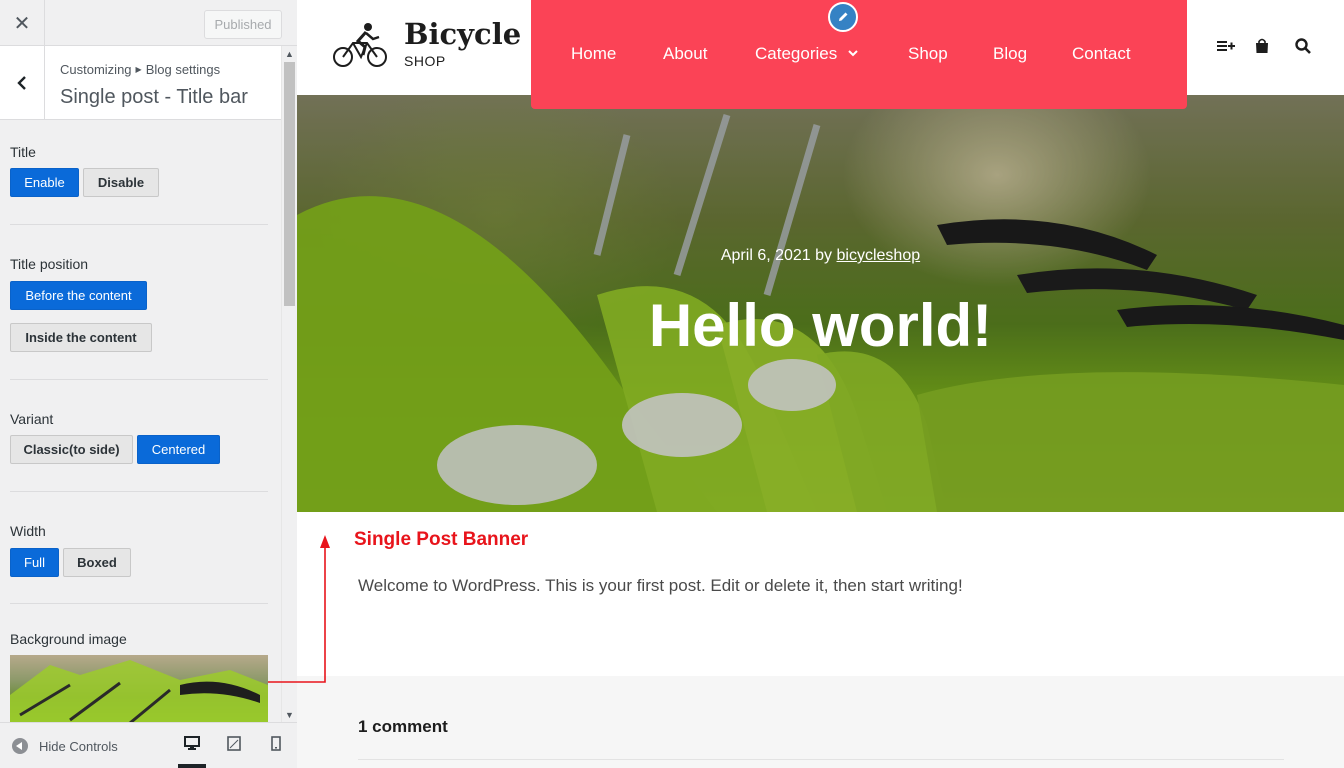 The height and width of the screenshot is (768, 1344). I want to click on tablet-icon, so click(234, 743).